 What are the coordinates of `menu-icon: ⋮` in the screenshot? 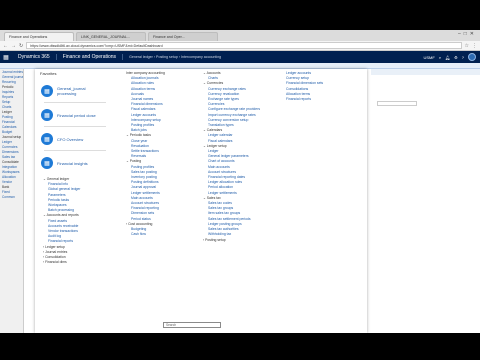 It's located at (474, 46).